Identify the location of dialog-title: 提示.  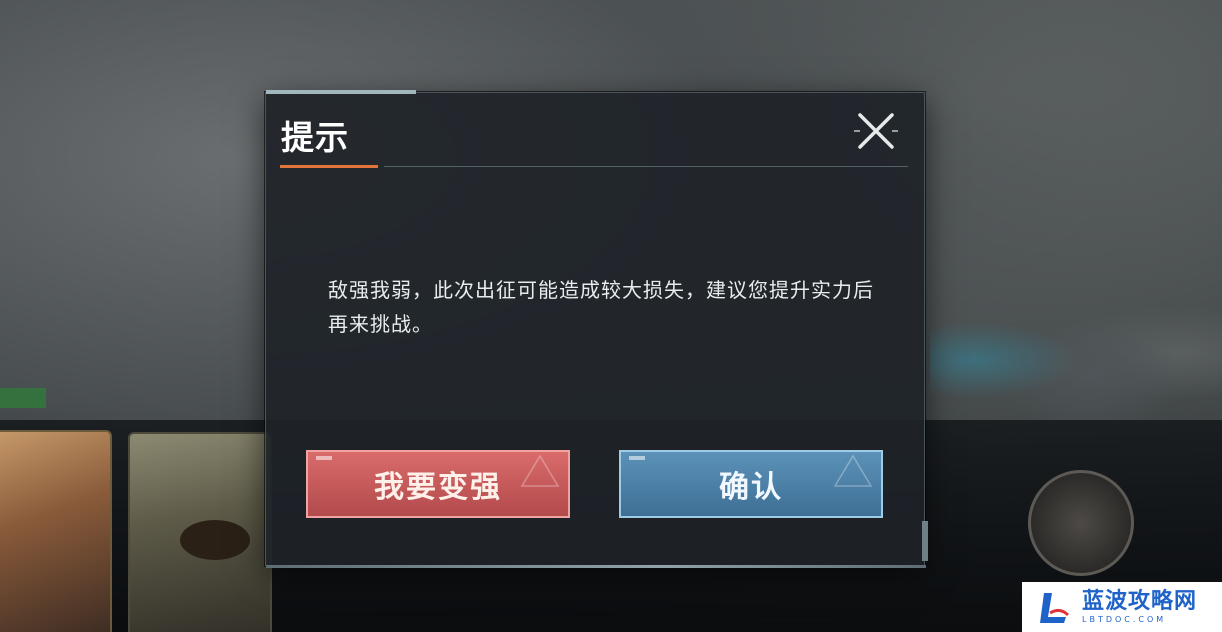
(315, 137).